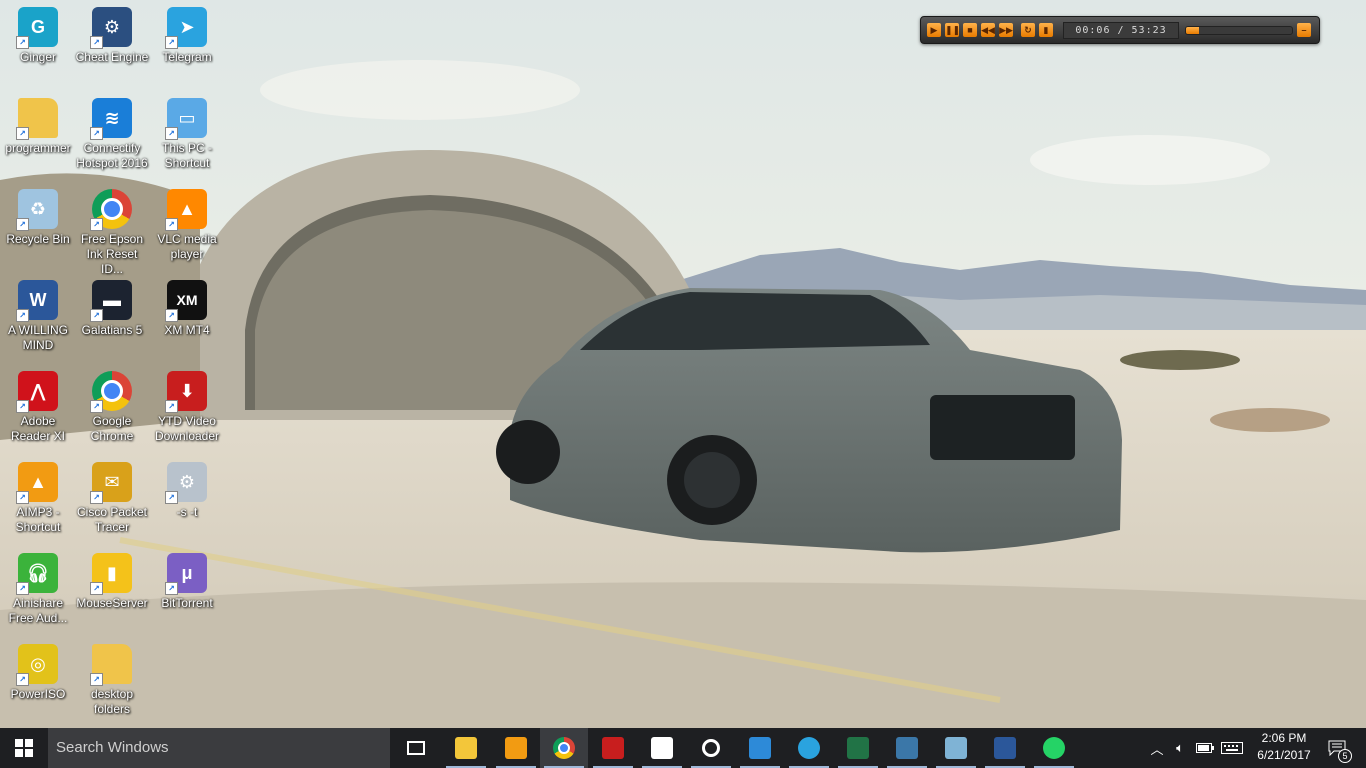 The height and width of the screenshot is (768, 1366). I want to click on stop-button: ■, so click(970, 30).